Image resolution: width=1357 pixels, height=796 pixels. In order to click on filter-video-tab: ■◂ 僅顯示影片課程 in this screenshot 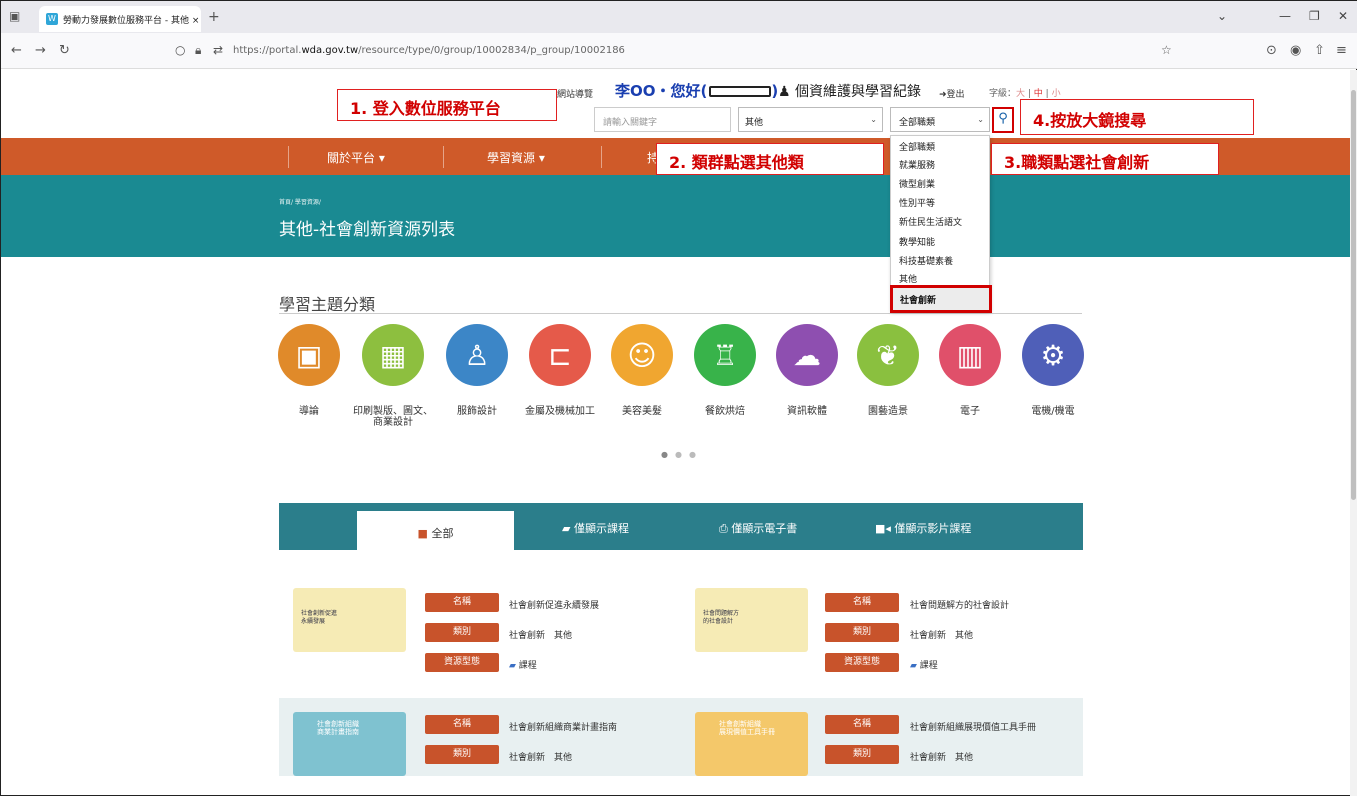, I will do `click(923, 528)`.